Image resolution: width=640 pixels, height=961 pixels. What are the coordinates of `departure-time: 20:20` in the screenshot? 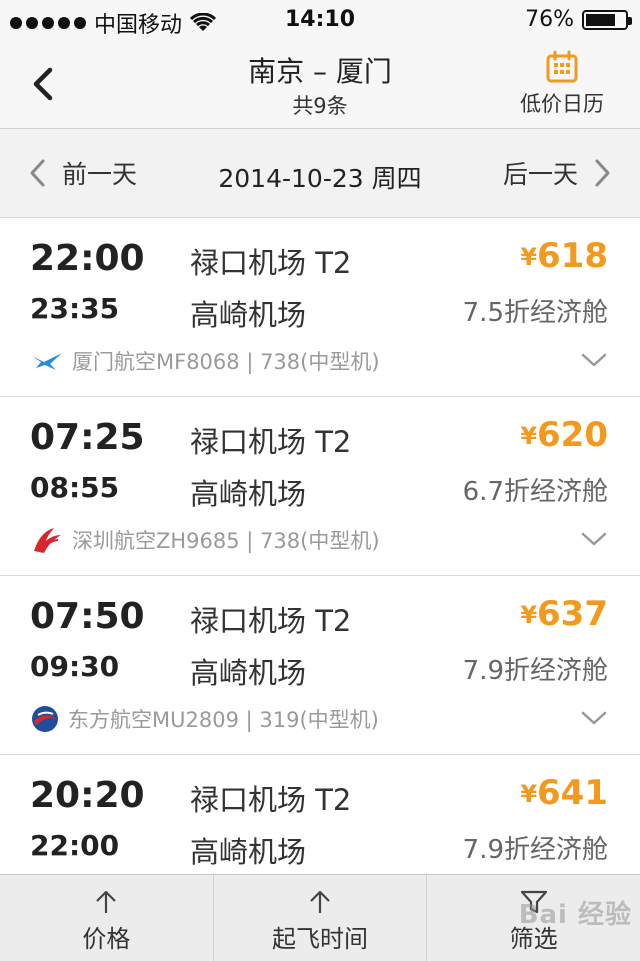 It's located at (87, 795).